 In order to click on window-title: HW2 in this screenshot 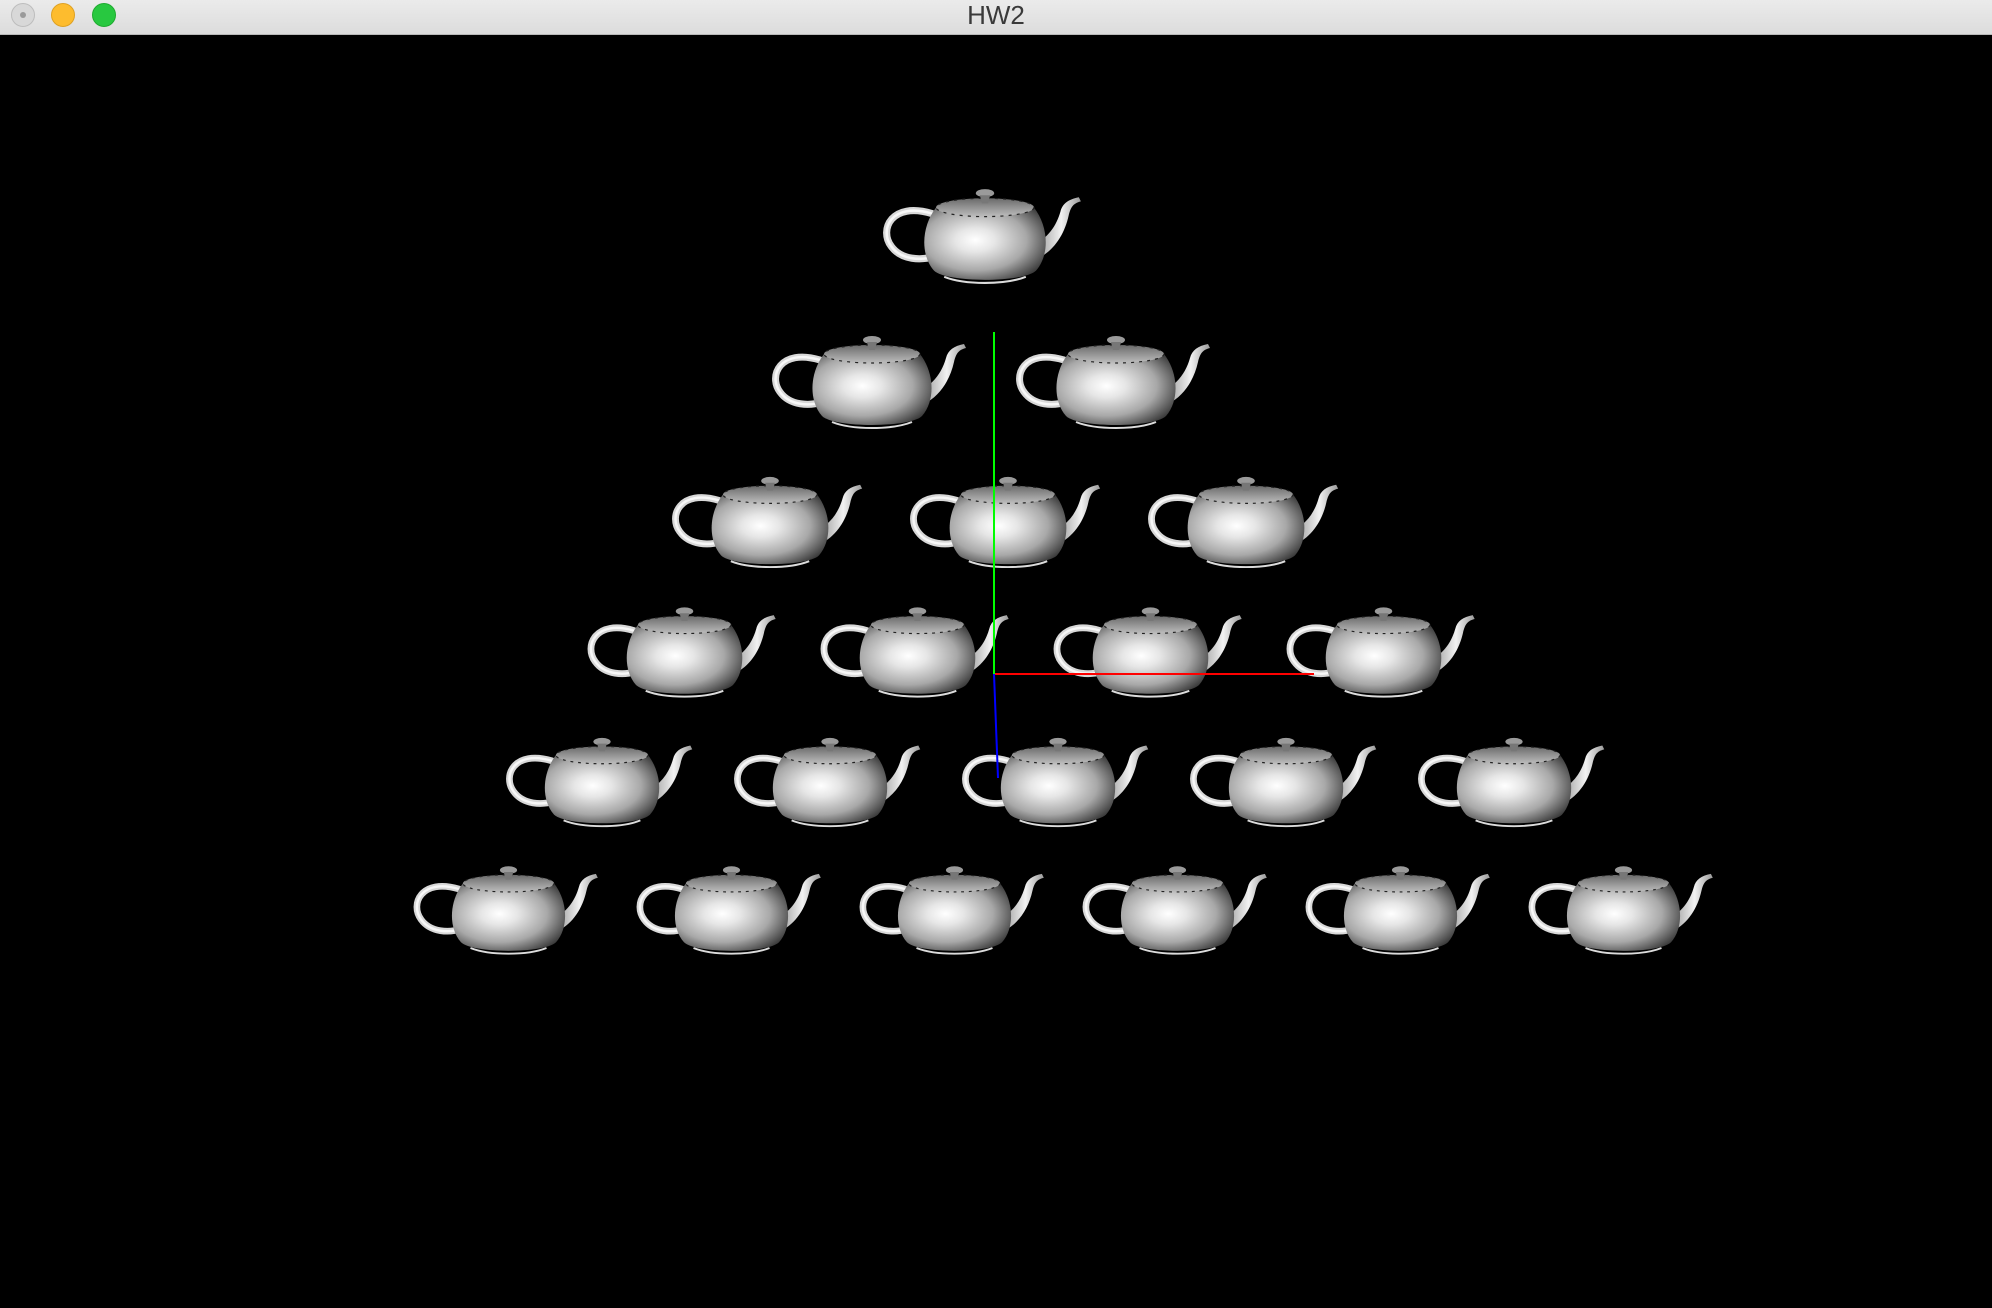, I will do `click(996, 15)`.